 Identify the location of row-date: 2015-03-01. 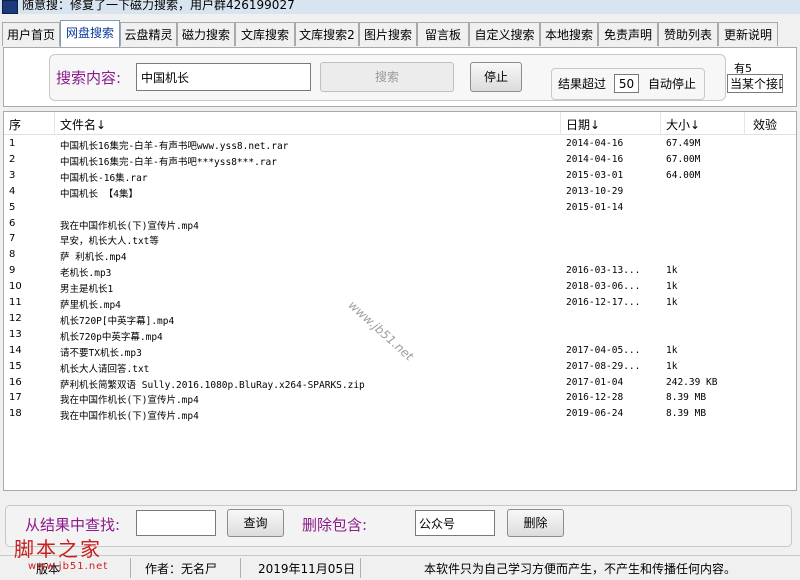
(595, 175).